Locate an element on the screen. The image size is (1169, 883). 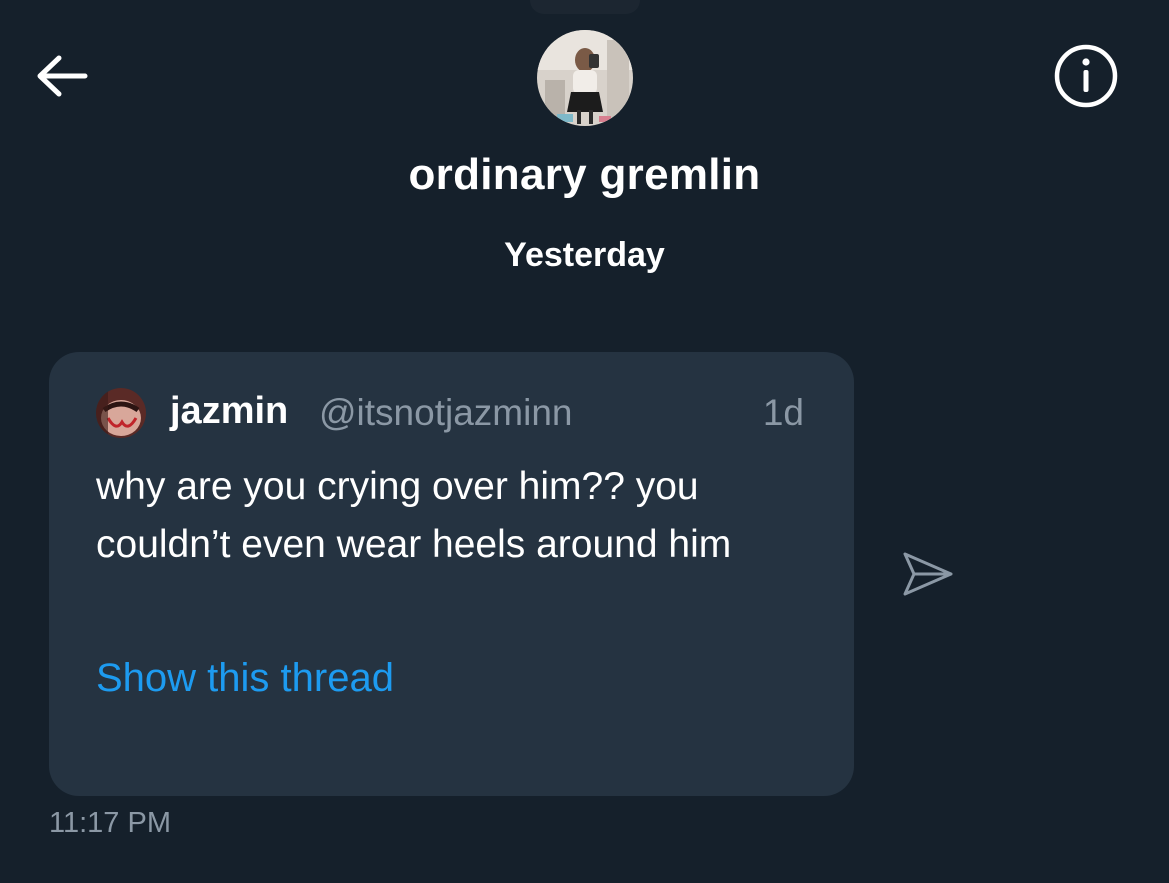
message-timestamp: 11:17 PM is located at coordinates (110, 823).